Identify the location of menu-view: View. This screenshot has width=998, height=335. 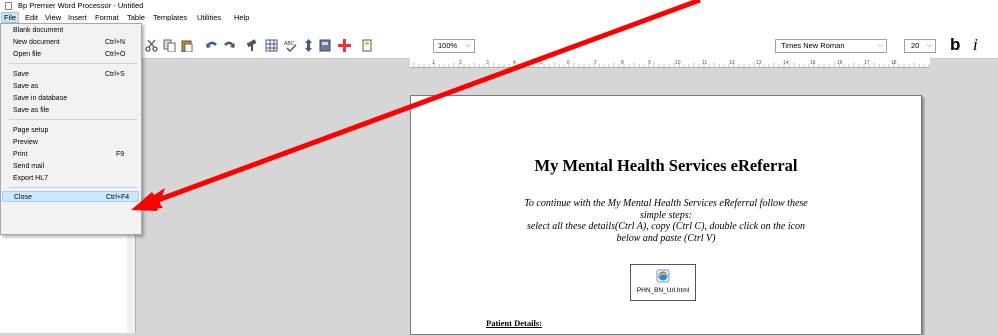
(53, 17).